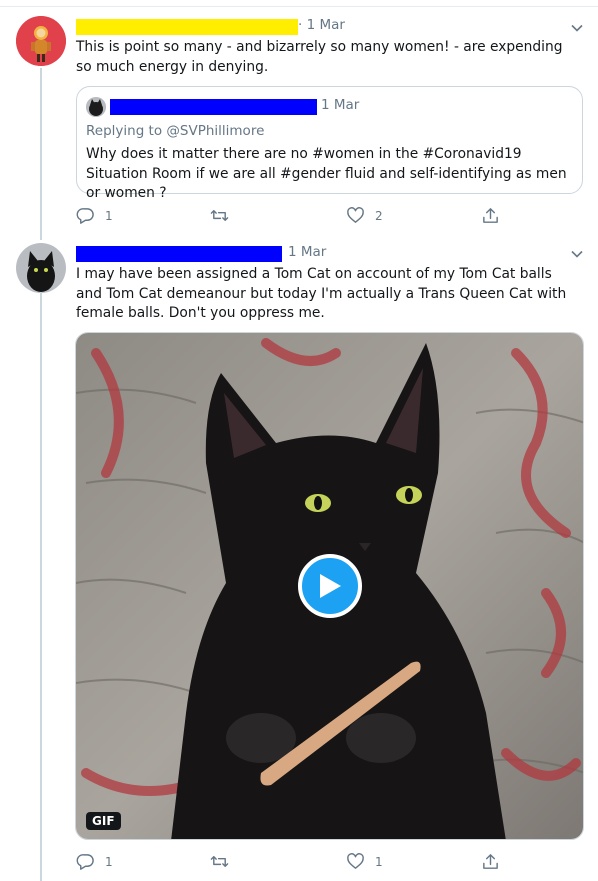  I want to click on like-button: 2, so click(364, 215).